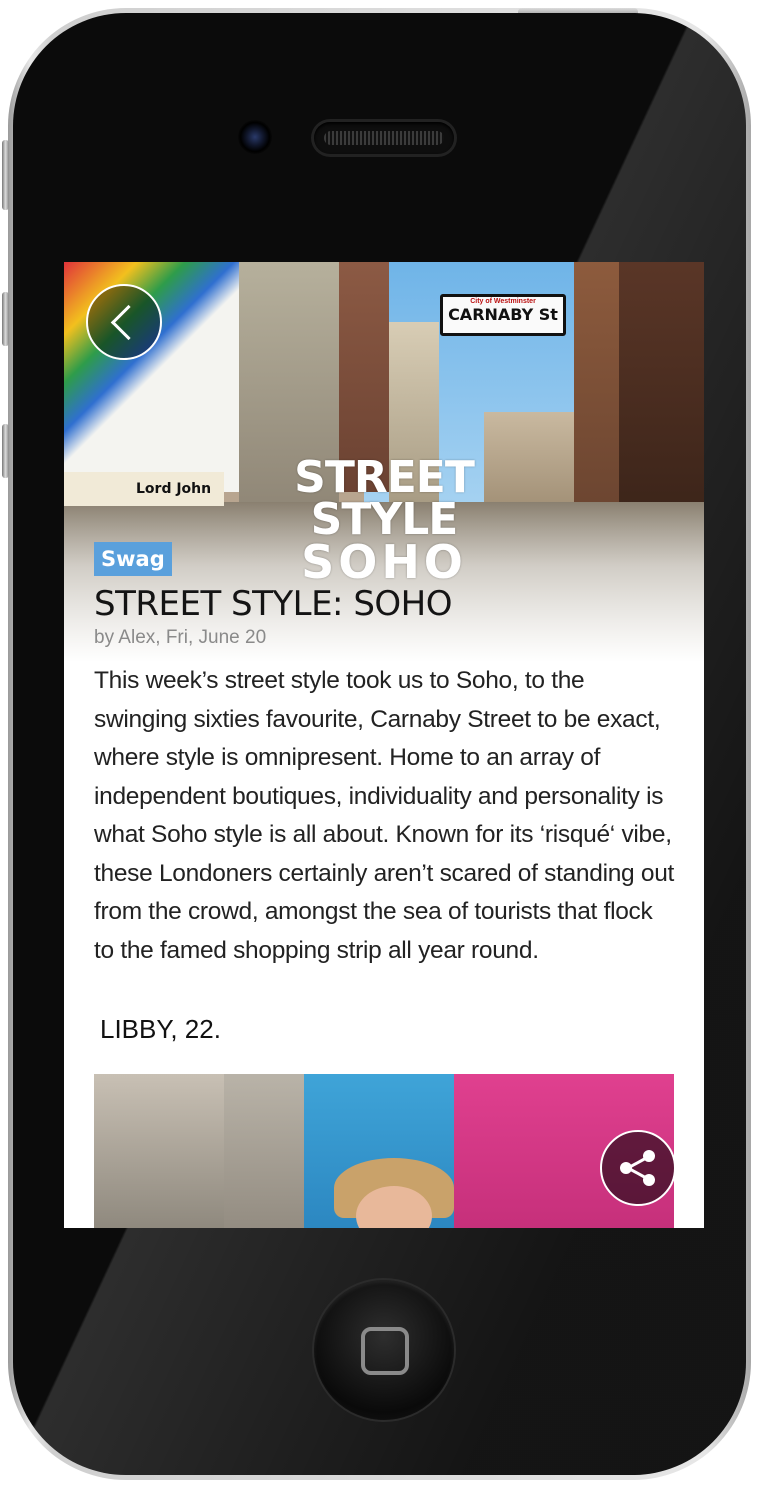 The height and width of the screenshot is (1488, 759). Describe the element at coordinates (133, 559) in the screenshot. I see `category-tag: Swag` at that location.